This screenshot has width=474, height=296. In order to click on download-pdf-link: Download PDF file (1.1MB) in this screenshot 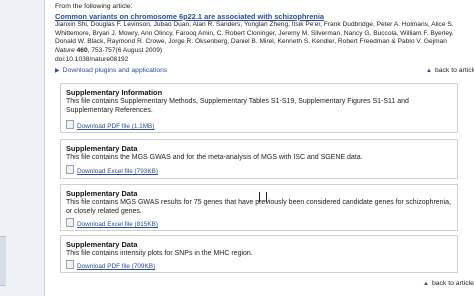, I will do `click(110, 125)`.